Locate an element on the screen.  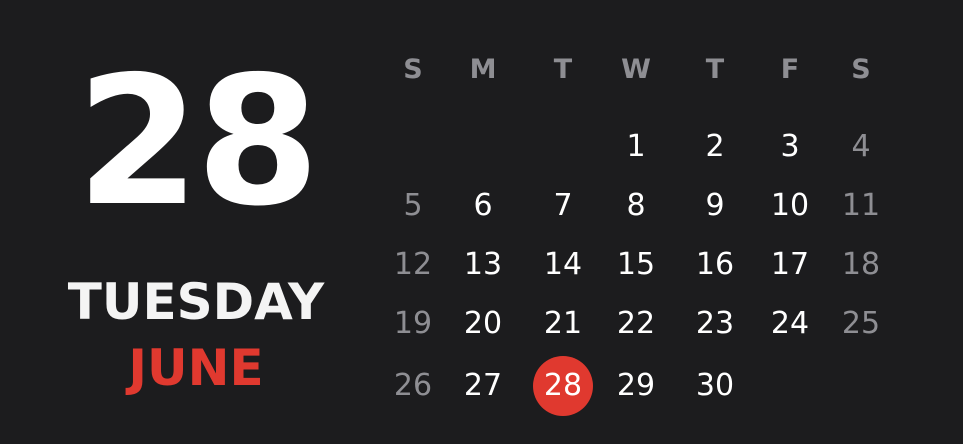
calendar-day: 23 is located at coordinates (715, 324).